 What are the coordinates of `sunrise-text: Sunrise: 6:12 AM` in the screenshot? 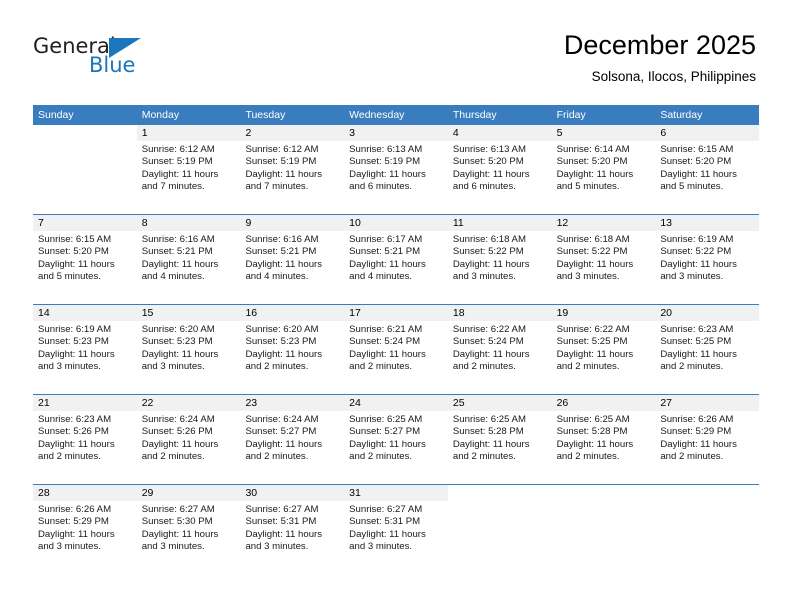 It's located at (282, 149).